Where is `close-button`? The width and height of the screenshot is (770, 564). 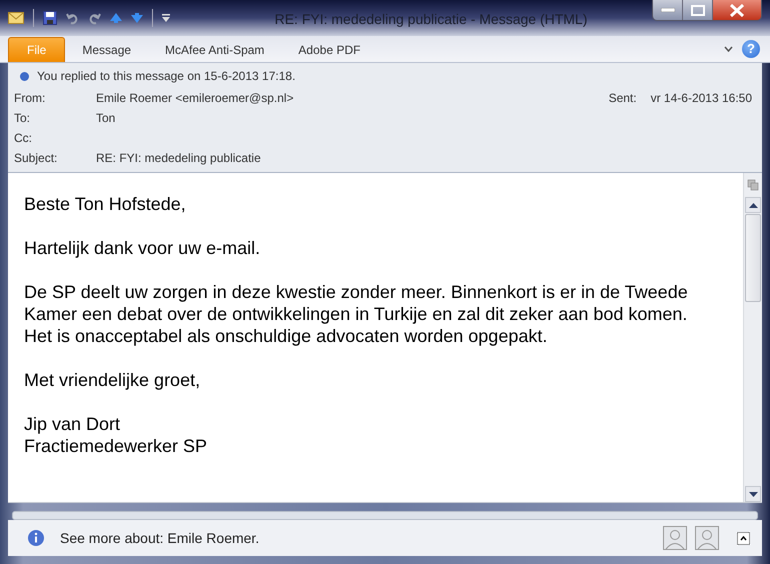
close-button is located at coordinates (737, 10).